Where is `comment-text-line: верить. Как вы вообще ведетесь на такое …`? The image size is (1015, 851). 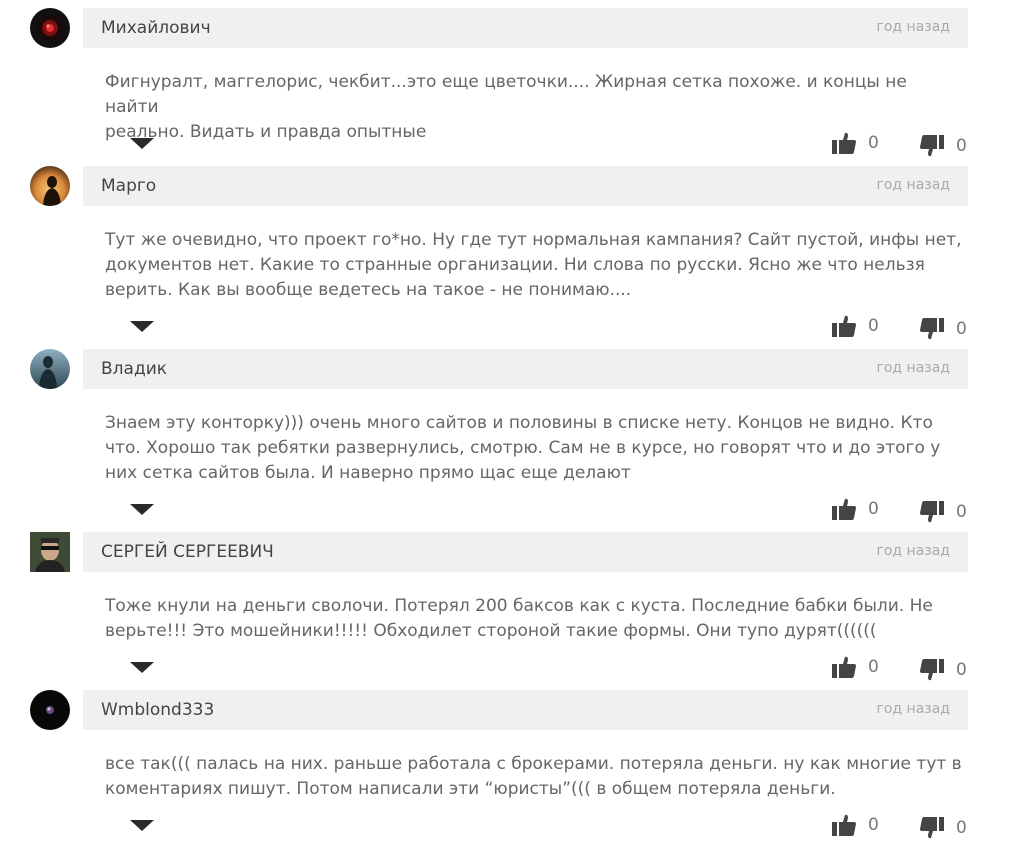 comment-text-line: верить. Как вы вообще ведетесь на такое … is located at coordinates (368, 290).